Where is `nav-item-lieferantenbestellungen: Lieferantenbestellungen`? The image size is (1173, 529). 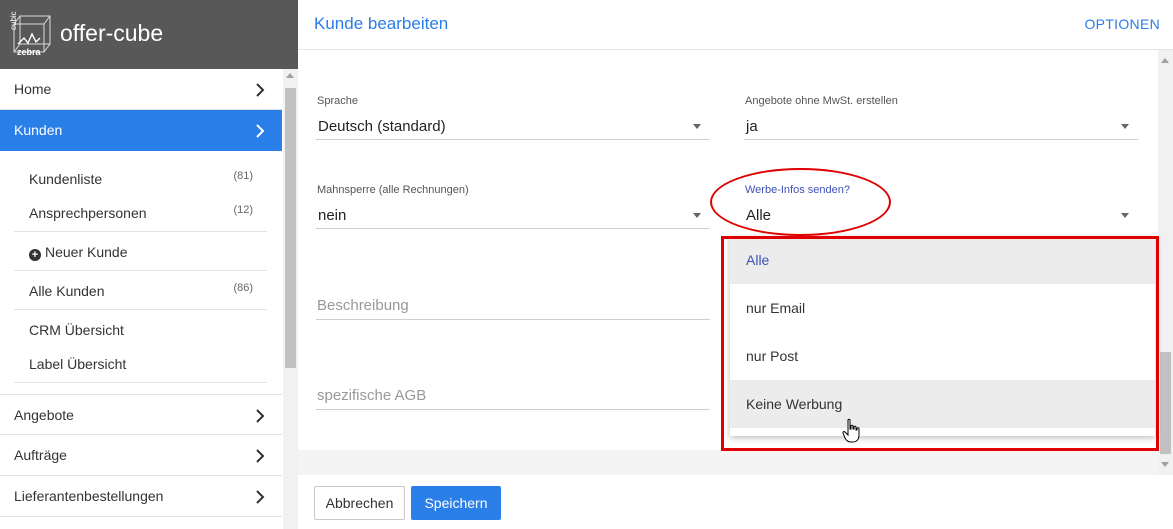
nav-item-lieferantenbestellungen: Lieferantenbestellungen is located at coordinates (141, 496).